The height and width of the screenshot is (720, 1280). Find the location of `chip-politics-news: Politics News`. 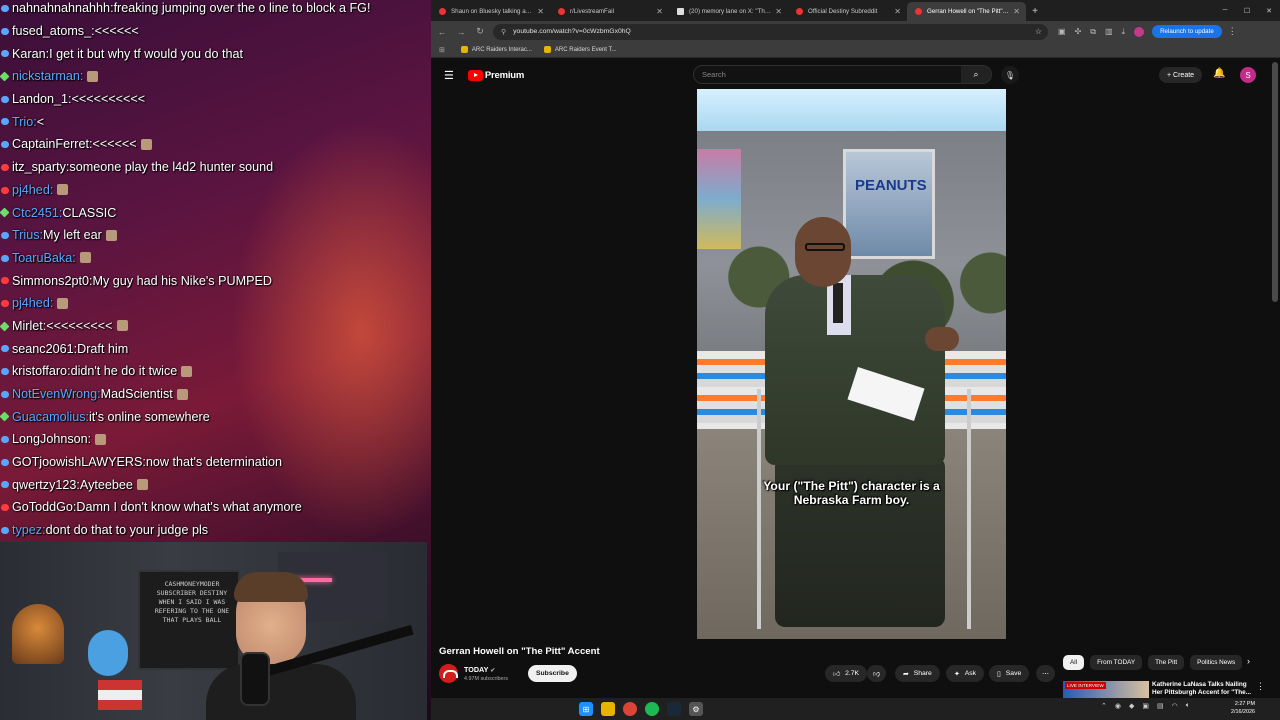

chip-politics-news: Politics News is located at coordinates (1216, 662).